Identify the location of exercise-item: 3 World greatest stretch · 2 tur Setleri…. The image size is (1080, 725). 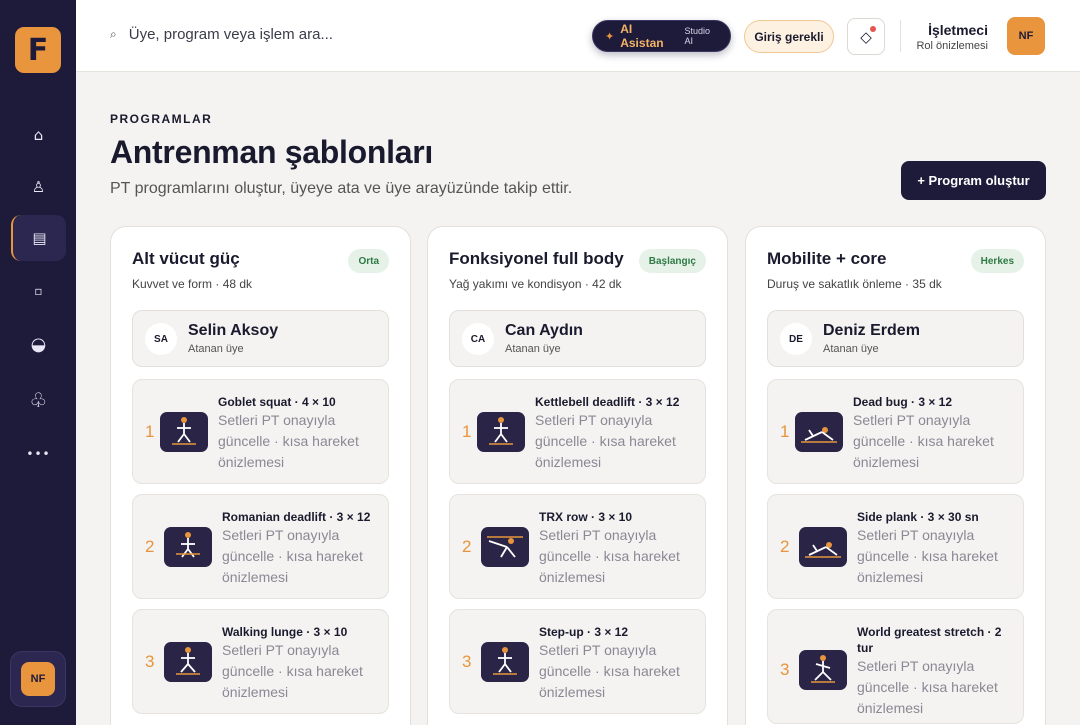
(895, 666).